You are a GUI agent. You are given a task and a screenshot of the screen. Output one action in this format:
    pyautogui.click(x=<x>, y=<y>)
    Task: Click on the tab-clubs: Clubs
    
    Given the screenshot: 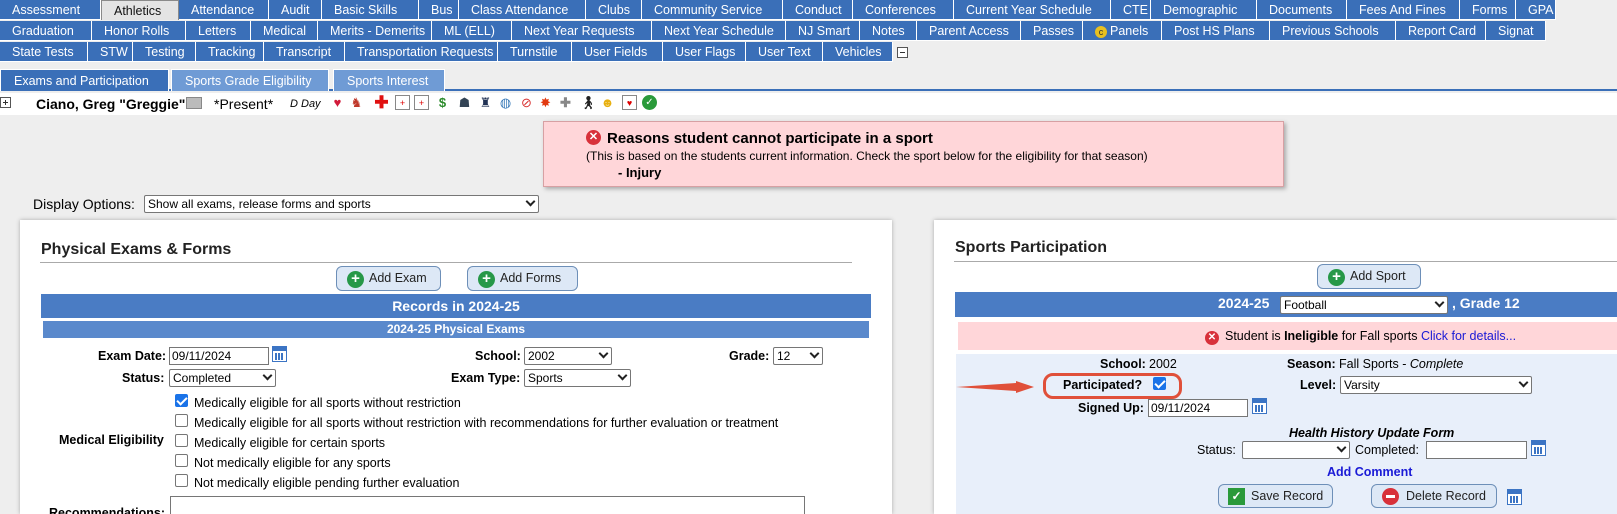 What is the action you would take?
    pyautogui.click(x=614, y=10)
    